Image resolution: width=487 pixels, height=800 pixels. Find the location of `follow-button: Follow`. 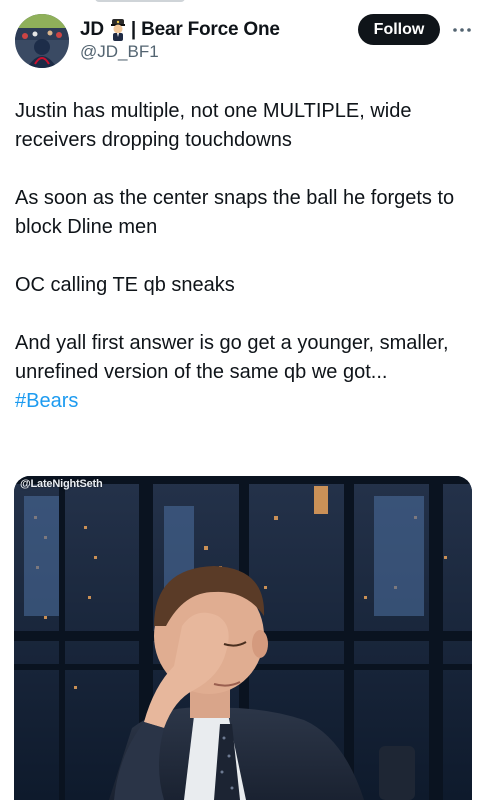

follow-button: Follow is located at coordinates (399, 29).